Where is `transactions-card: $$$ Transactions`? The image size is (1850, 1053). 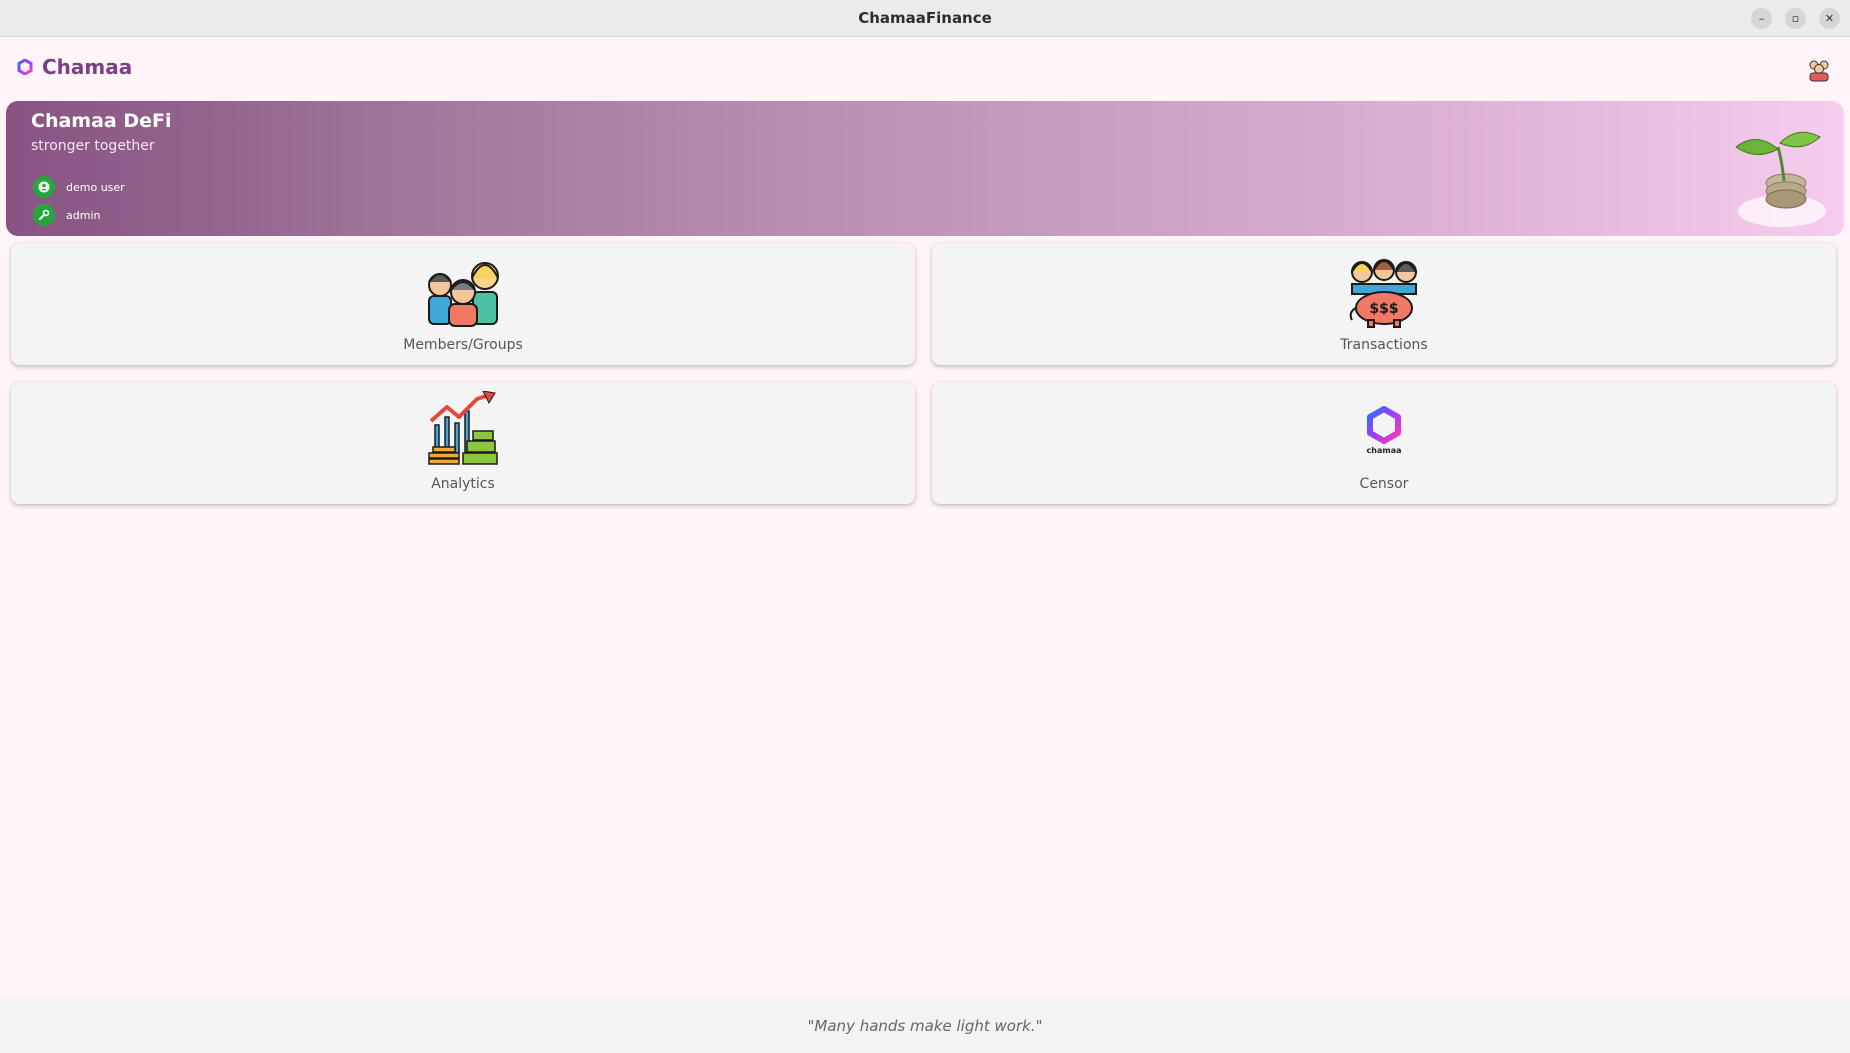
transactions-card: $$$ Transactions is located at coordinates (1384, 304).